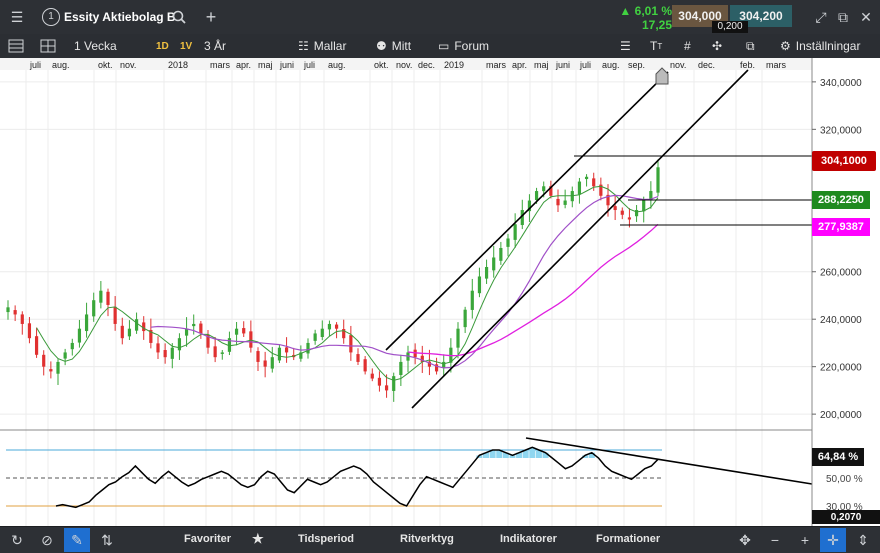 This screenshot has height=553, width=880. What do you see at coordinates (107, 540) in the screenshot?
I see `sort-icon: ⇅` at bounding box center [107, 540].